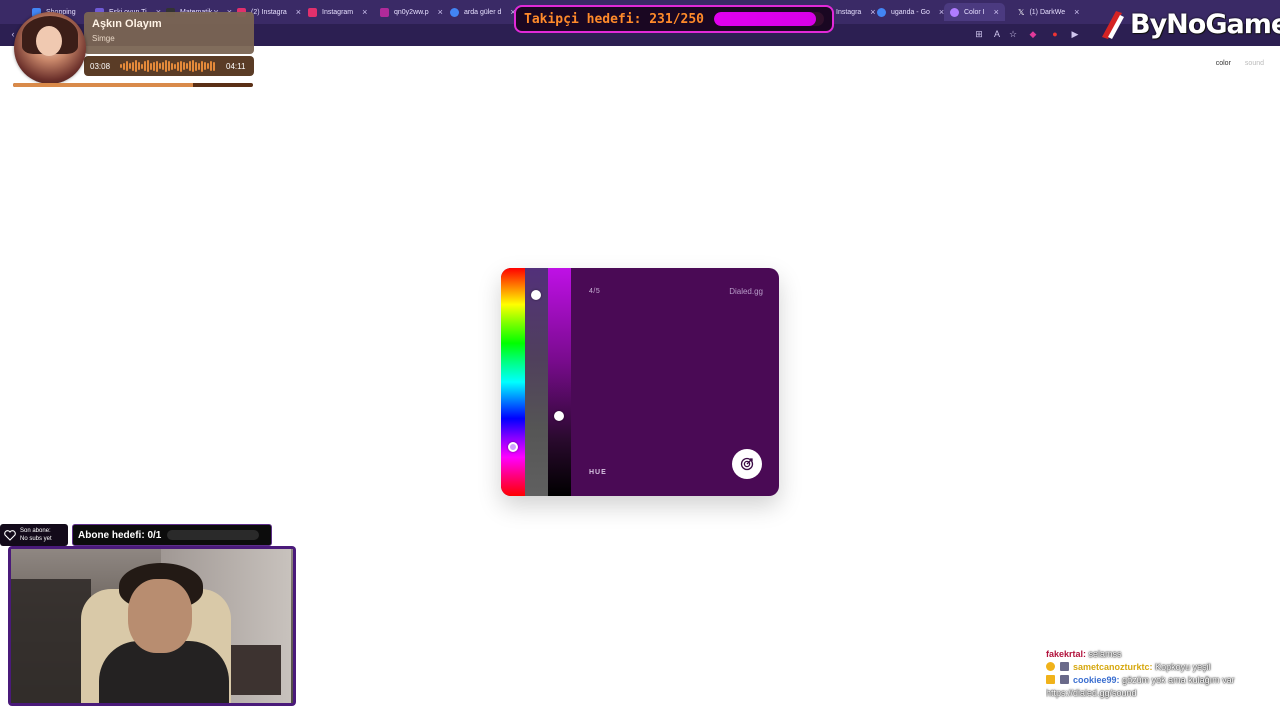 The width and height of the screenshot is (1280, 720). I want to click on follower-goal-text: Takipçi hedefi: 231/250, so click(614, 19).